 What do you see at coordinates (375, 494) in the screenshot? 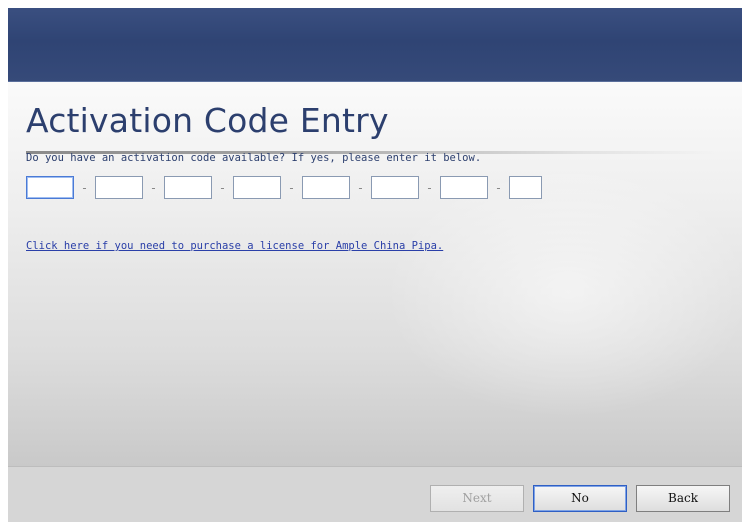
I see `wizard-footer: Next No Back` at bounding box center [375, 494].